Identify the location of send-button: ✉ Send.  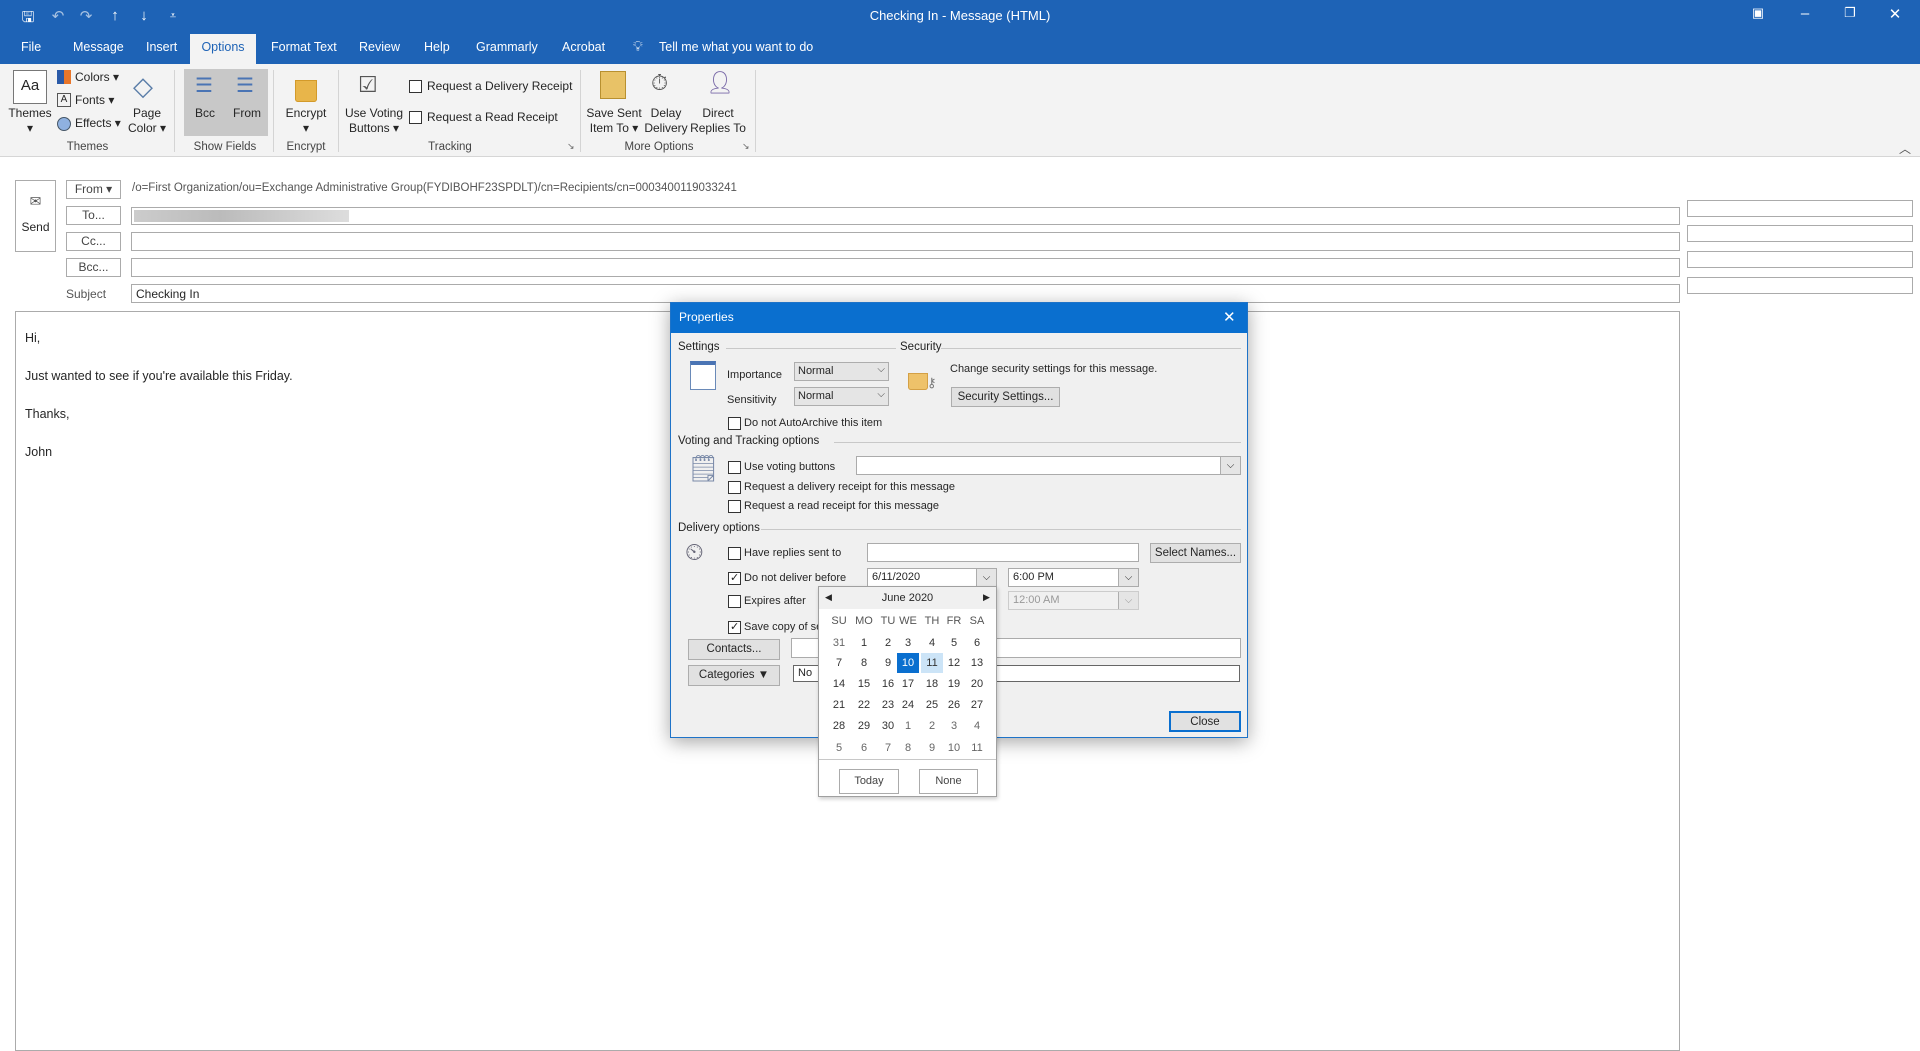
(35, 216).